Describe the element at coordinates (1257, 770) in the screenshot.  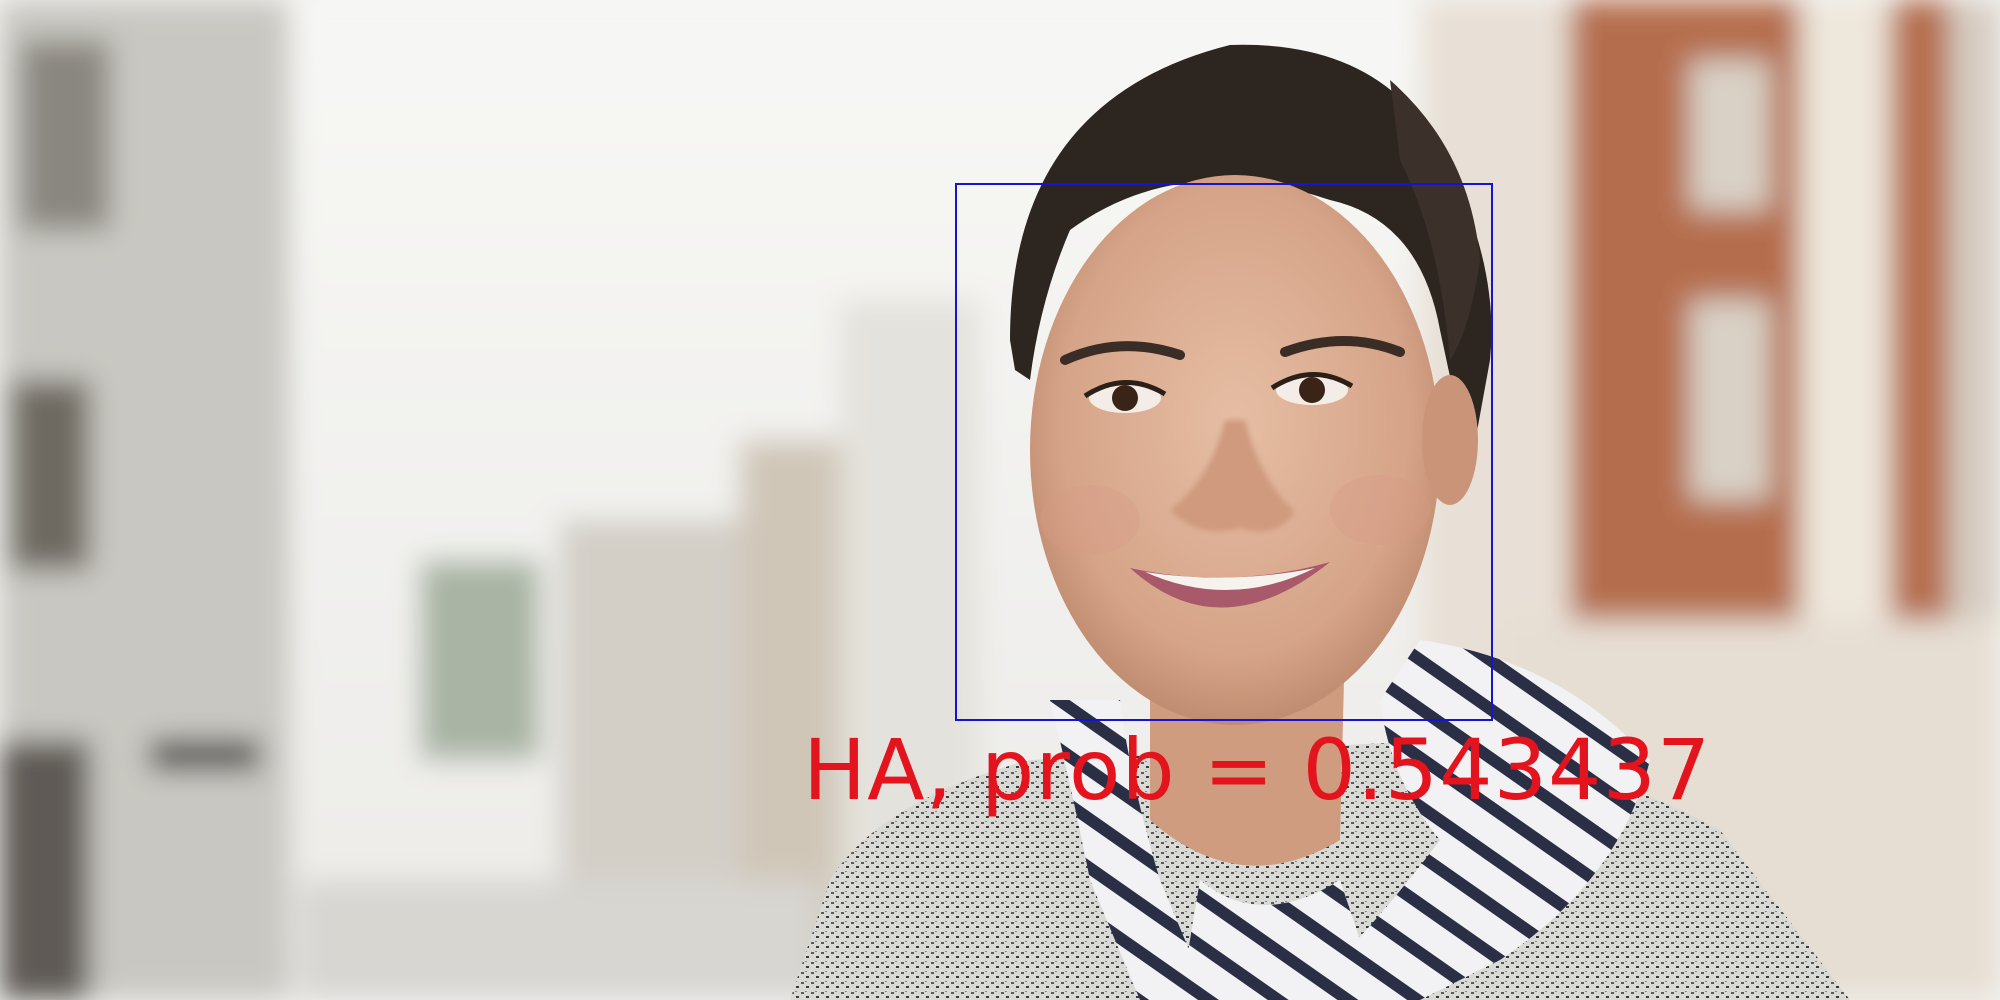
I see `detection-label: HA, prob = 0.543437` at that location.